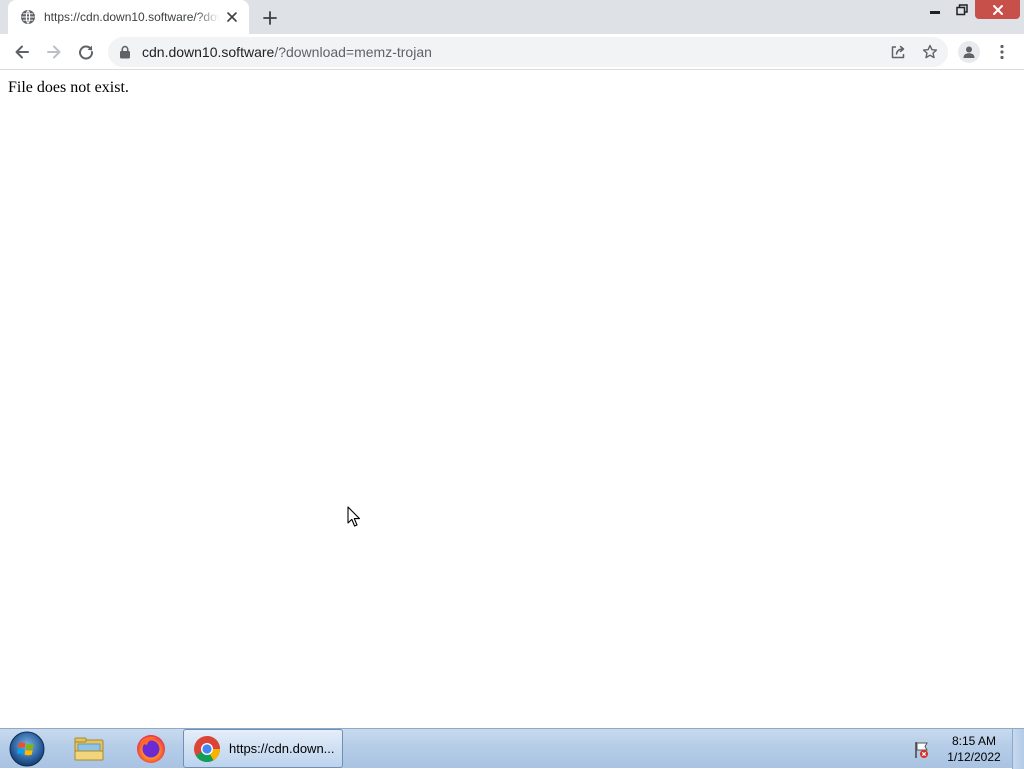 The width and height of the screenshot is (1024, 769). I want to click on globe-icon, so click(28, 17).